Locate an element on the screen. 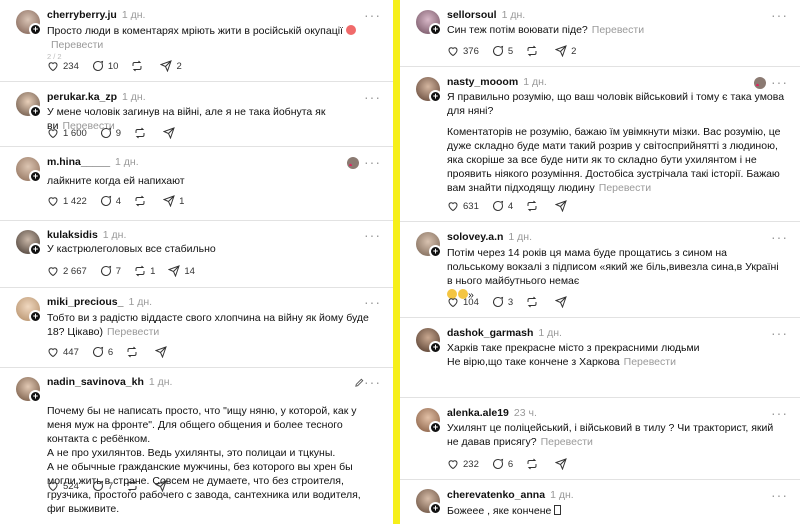  username: nasty_mooom is located at coordinates (482, 82).